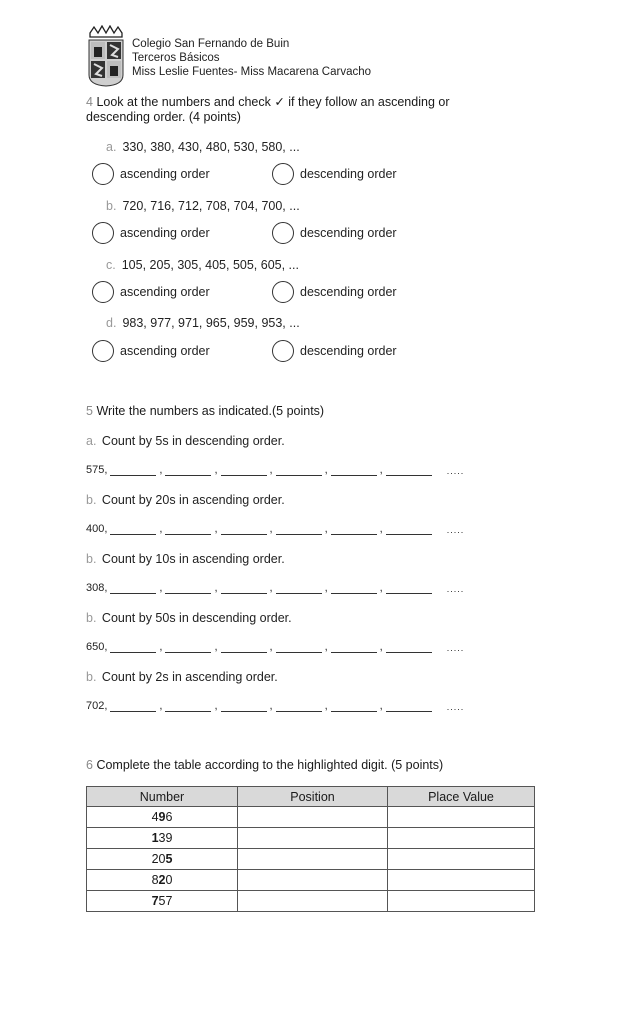  Describe the element at coordinates (162, 796) in the screenshot. I see `header-number: Number` at that location.